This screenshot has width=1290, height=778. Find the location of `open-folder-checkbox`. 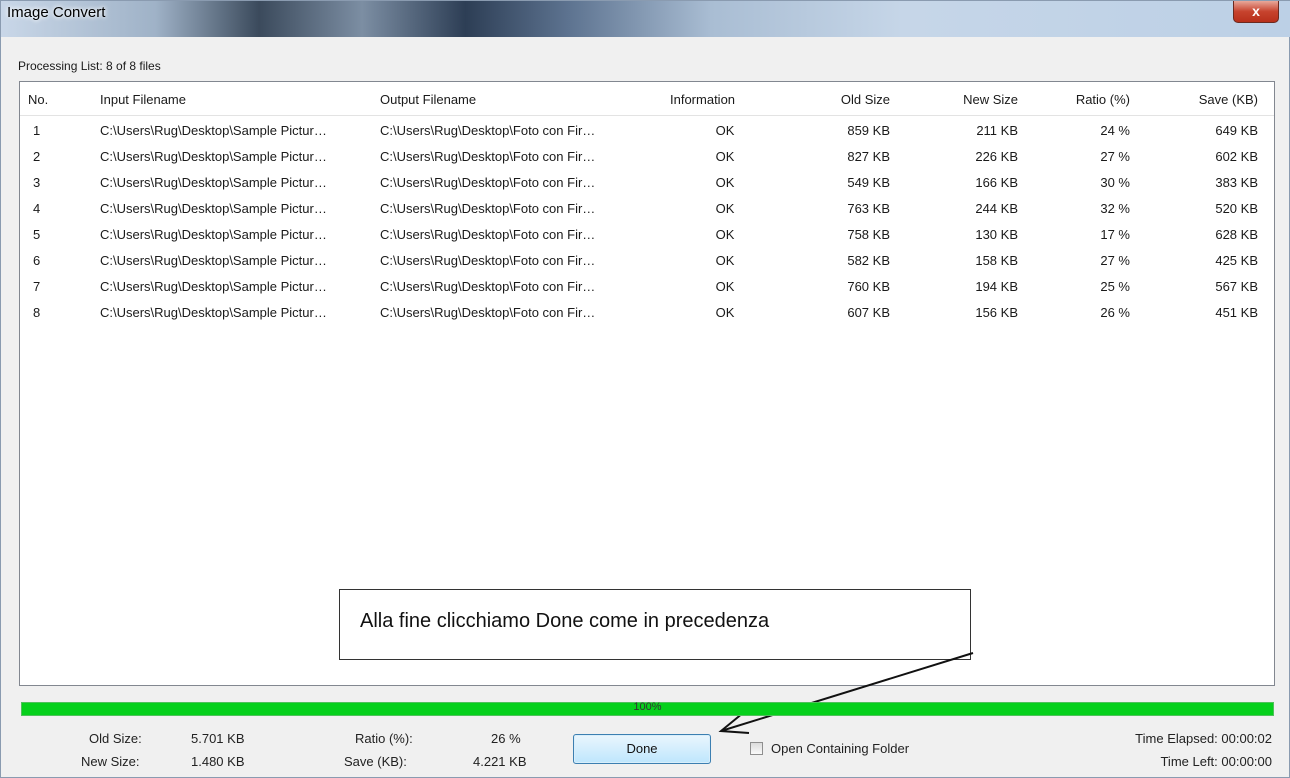

open-folder-checkbox is located at coordinates (756, 748).